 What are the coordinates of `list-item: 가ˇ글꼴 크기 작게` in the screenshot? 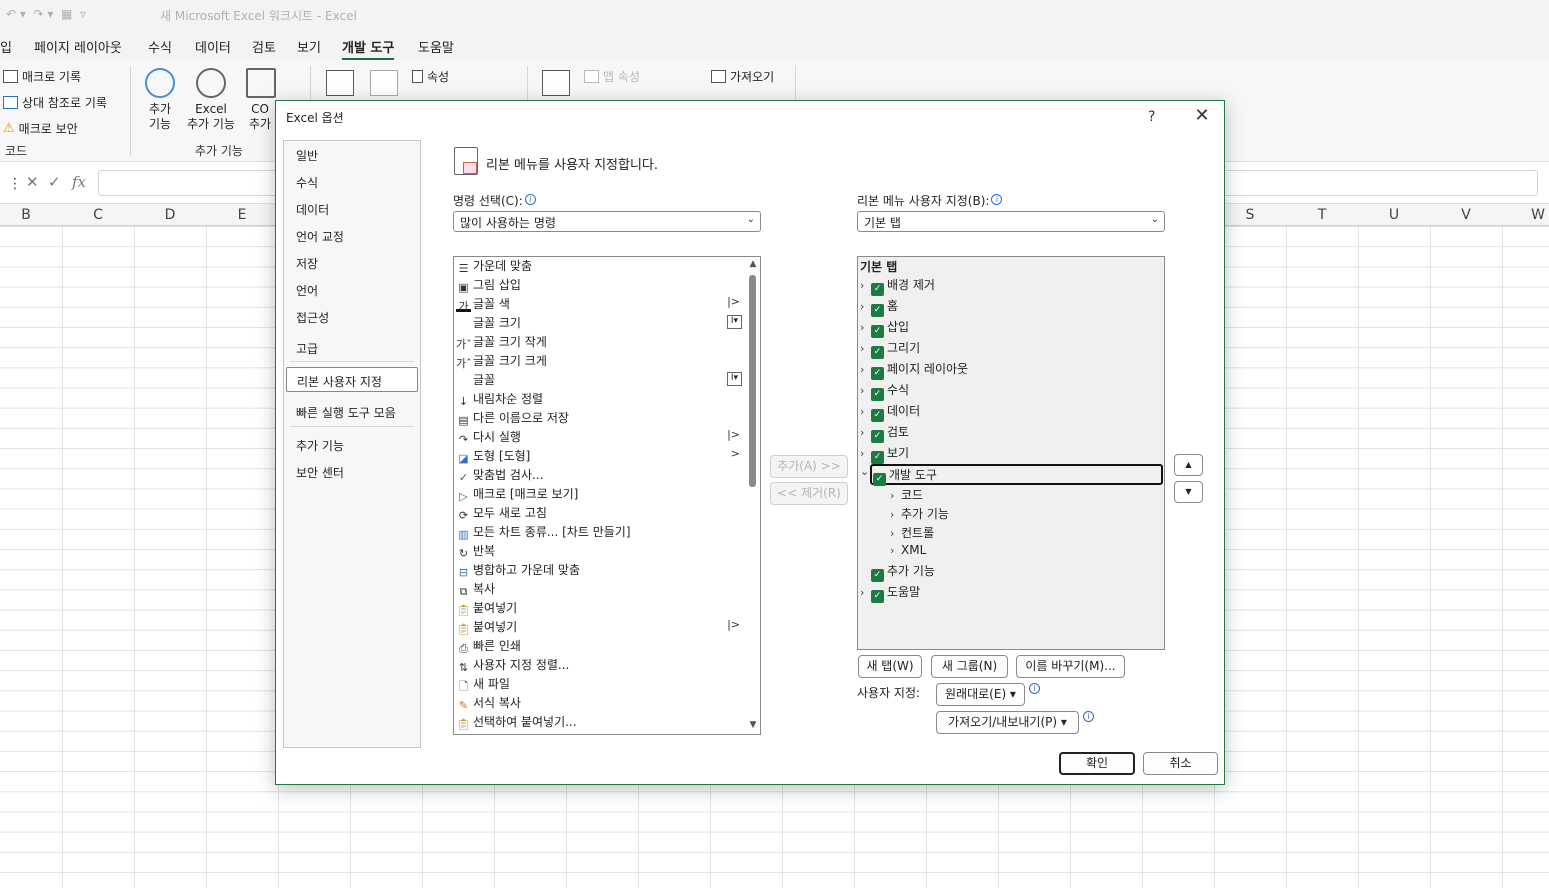 It's located at (601, 342).